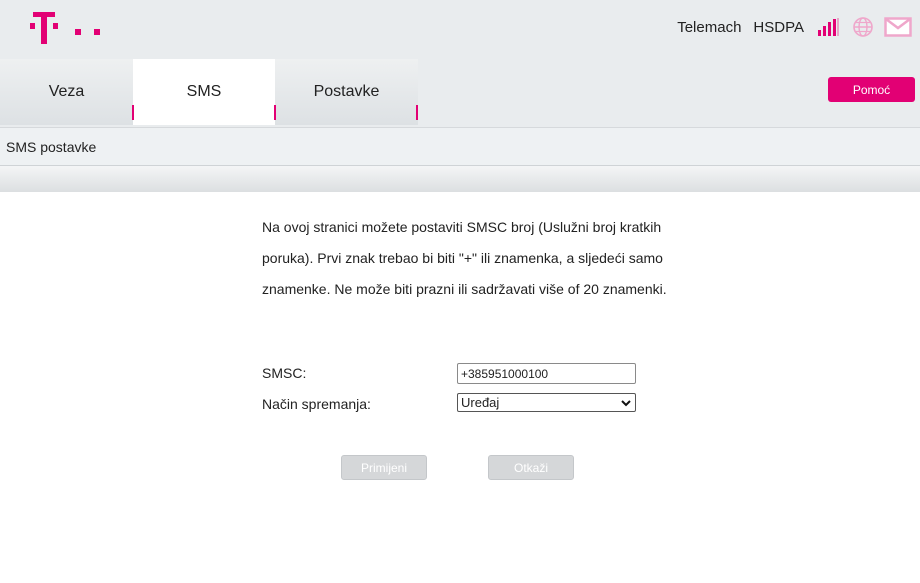 The width and height of the screenshot is (920, 583). I want to click on network-type: HSDPA, so click(778, 27).